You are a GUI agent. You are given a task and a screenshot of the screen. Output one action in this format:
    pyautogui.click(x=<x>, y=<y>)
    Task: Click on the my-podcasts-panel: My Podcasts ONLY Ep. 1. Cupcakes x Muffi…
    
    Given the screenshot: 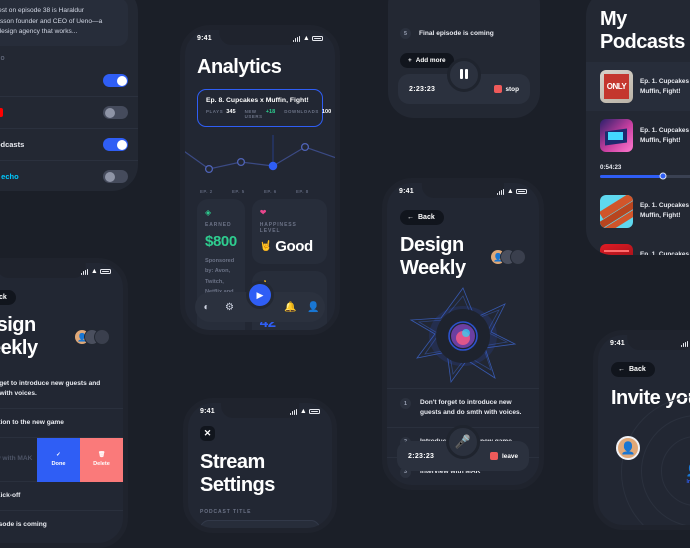 What is the action you would take?
    pyautogui.click(x=638, y=127)
    